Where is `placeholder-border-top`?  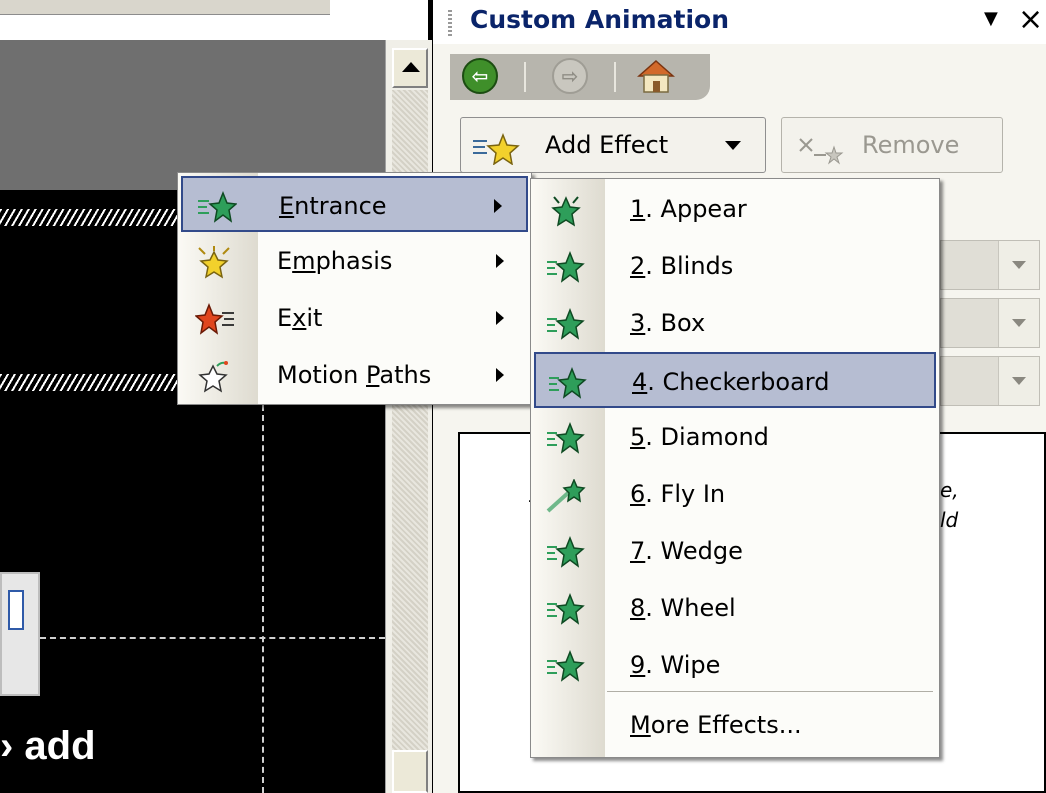 placeholder-border-top is located at coordinates (90, 217).